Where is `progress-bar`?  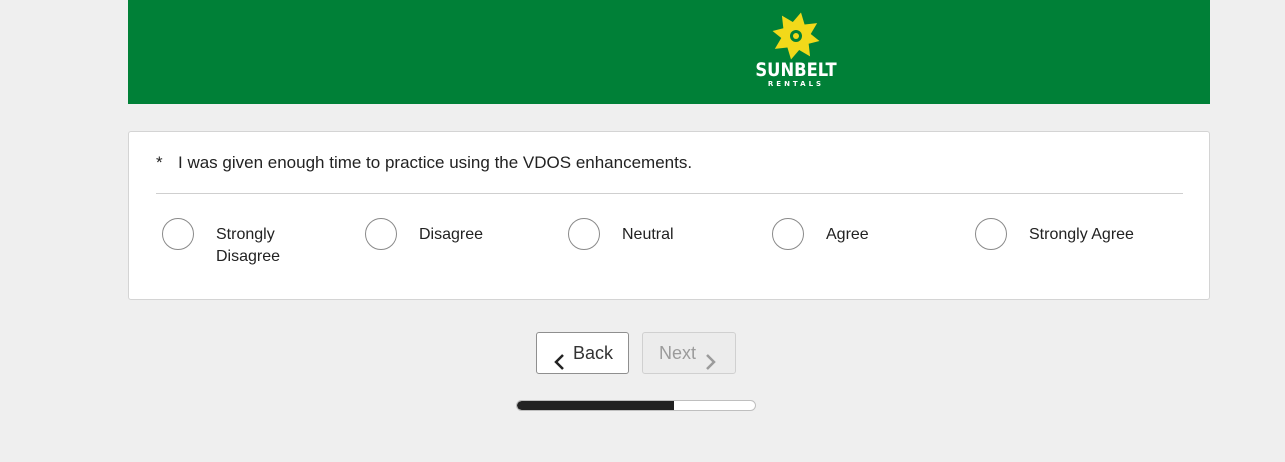 progress-bar is located at coordinates (636, 405).